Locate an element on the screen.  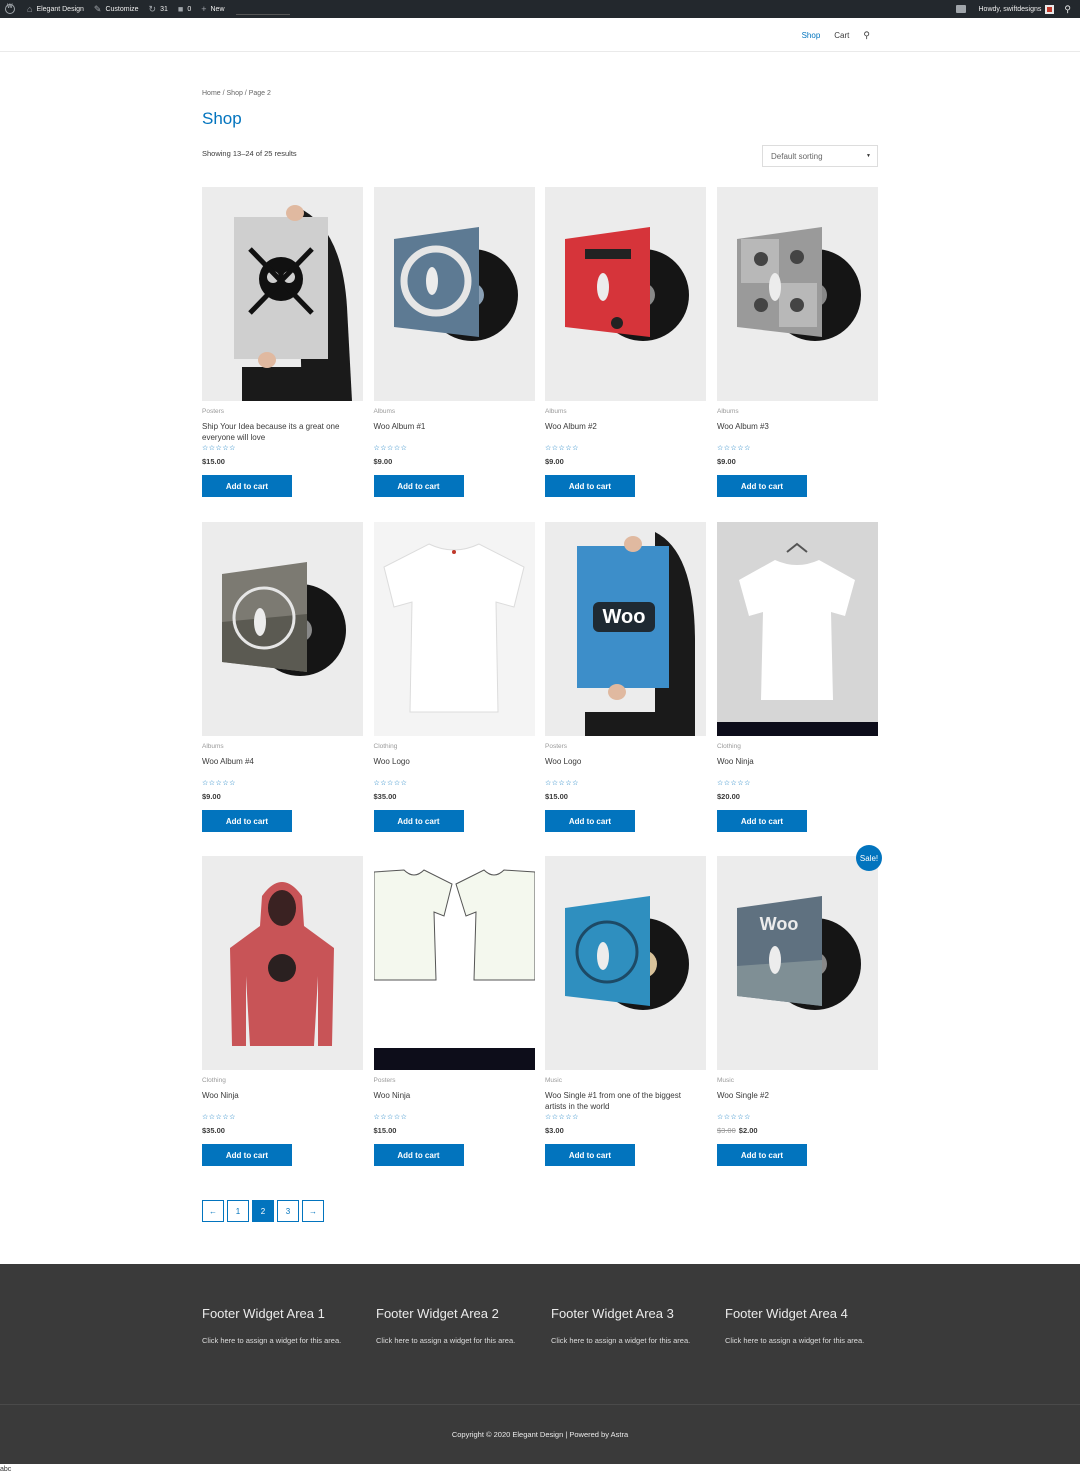
svg-text: Woo is located at coordinates (779, 924).